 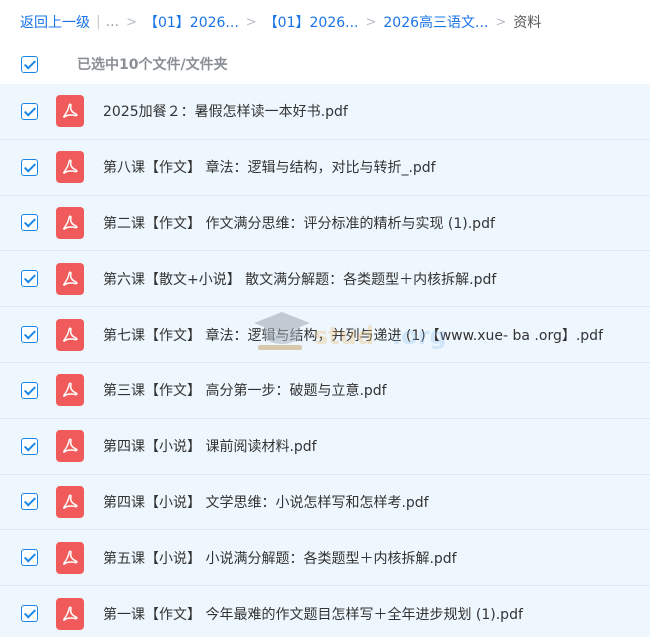 I want to click on file-name: 2025加餐２：暑假怎样读一本好书.pdf, so click(x=225, y=111).